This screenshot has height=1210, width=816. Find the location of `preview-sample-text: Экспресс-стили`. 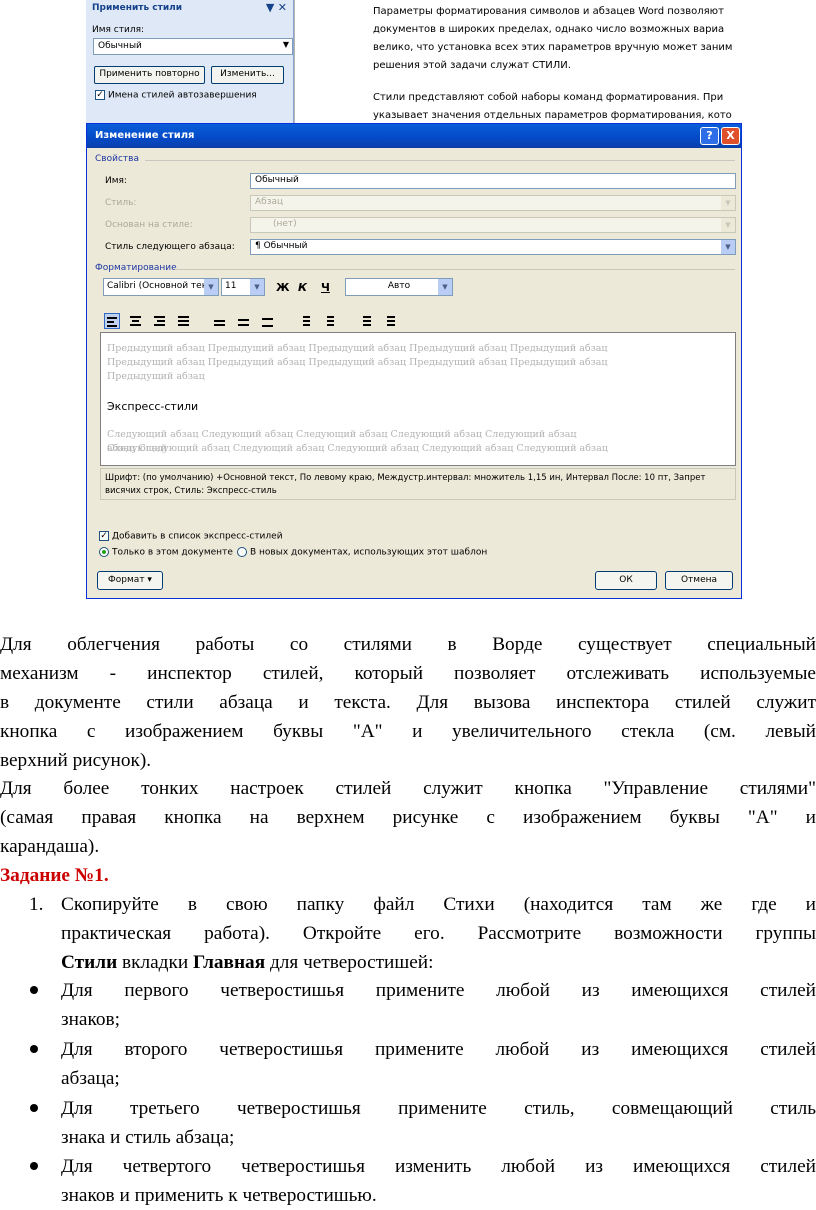

preview-sample-text: Экспресс-стили is located at coordinates (153, 406).